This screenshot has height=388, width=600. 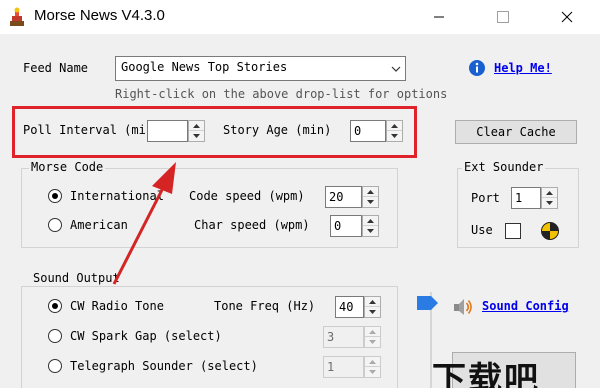 I want to click on cw-radio-tone-label: CW Radio Tone, so click(x=117, y=306).